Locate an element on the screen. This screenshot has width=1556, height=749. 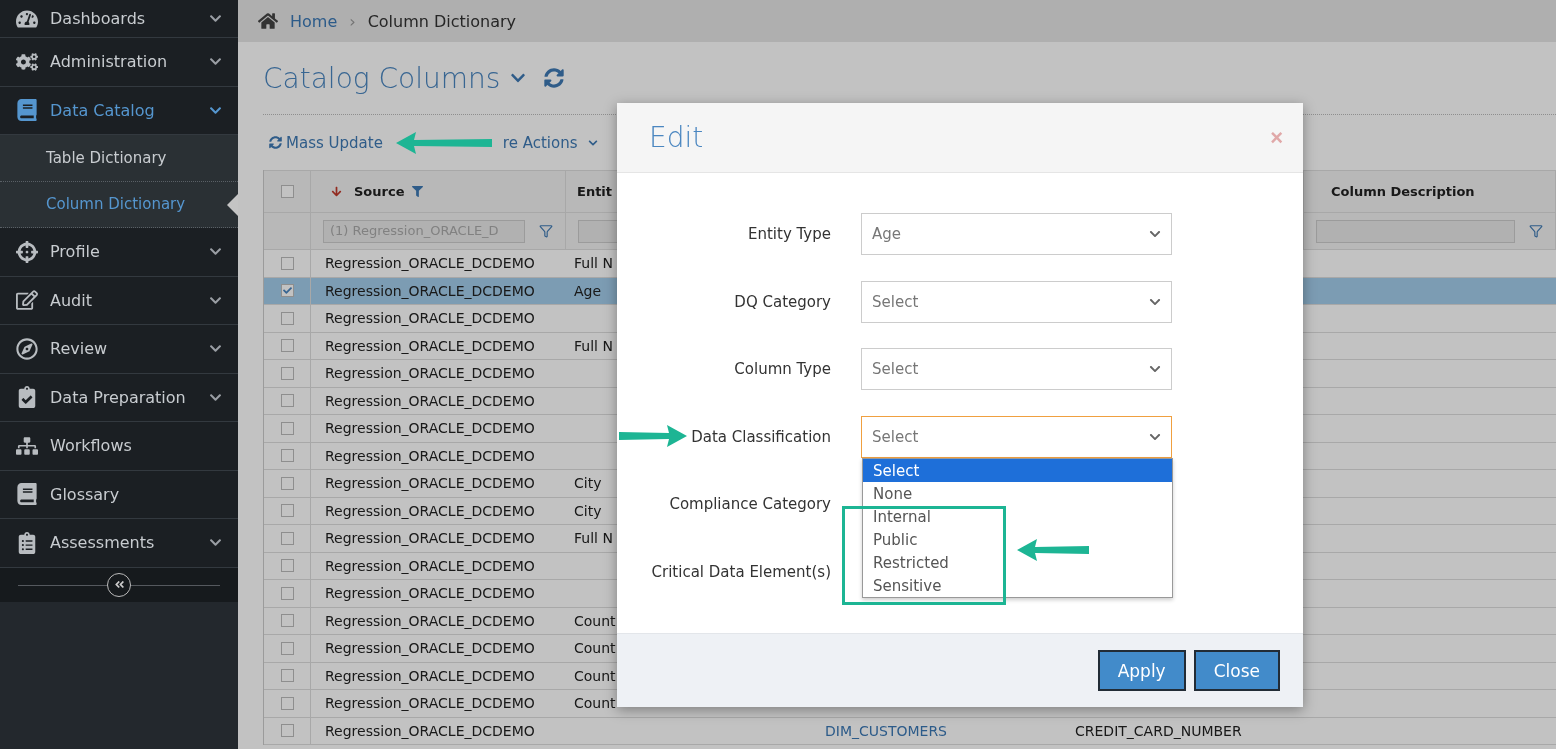
apply-button: Apply is located at coordinates (1141, 670).